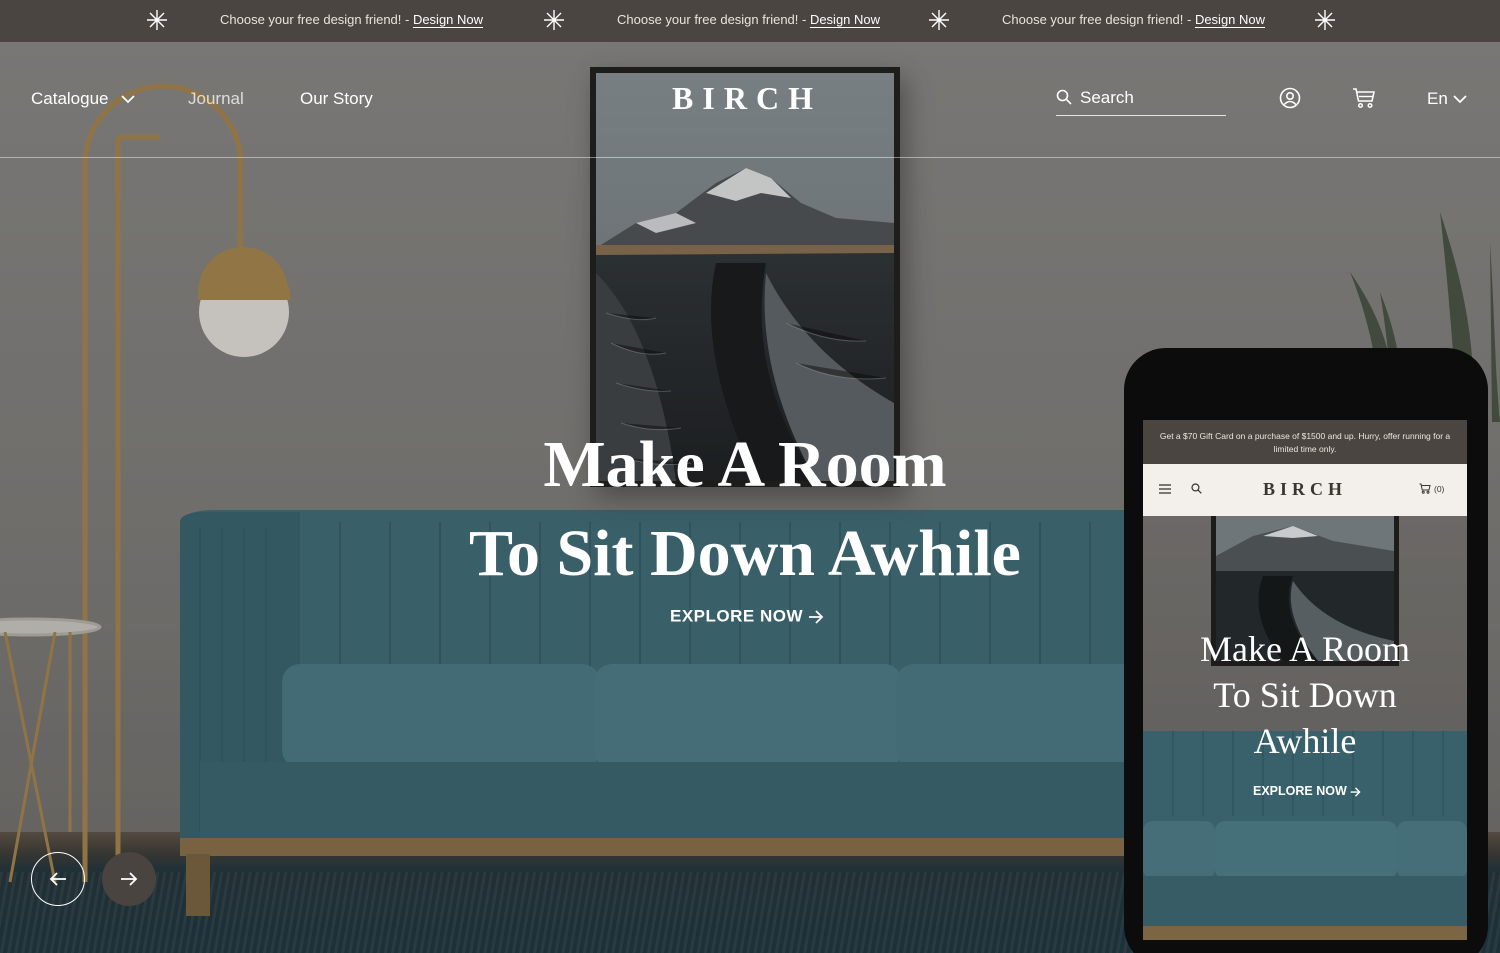 This screenshot has height=953, width=1500. Describe the element at coordinates (1300, 791) in the screenshot. I see `mobile-explore-now-label: EXPLORE NOW` at that location.